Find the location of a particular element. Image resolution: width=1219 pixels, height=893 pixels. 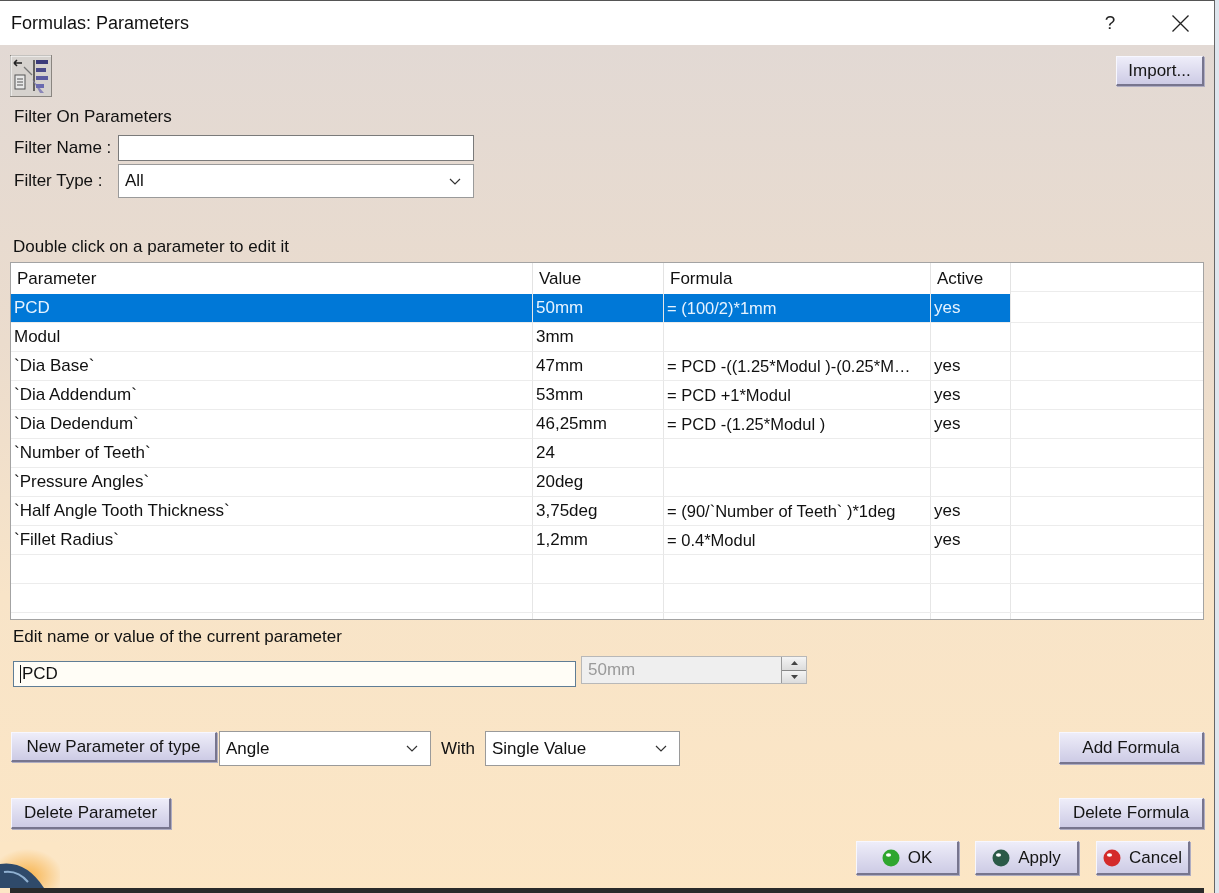

table-row: `Number of Teeth` 24 is located at coordinates (511, 453).